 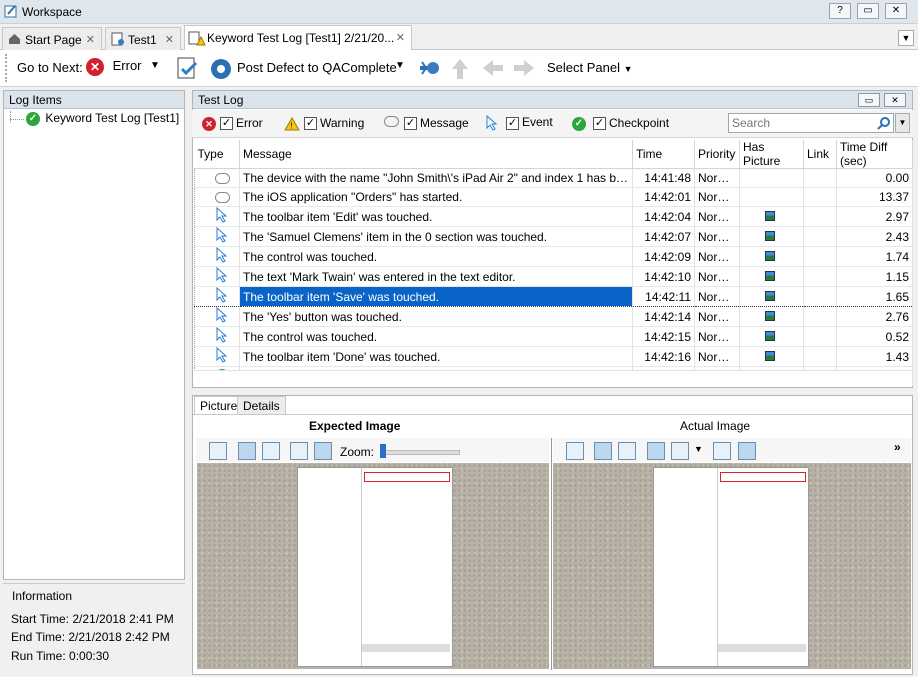 What do you see at coordinates (102, 118) in the screenshot?
I see `log-item-keyword-test-log: ✓ Keyword Test Log [Test1]` at bounding box center [102, 118].